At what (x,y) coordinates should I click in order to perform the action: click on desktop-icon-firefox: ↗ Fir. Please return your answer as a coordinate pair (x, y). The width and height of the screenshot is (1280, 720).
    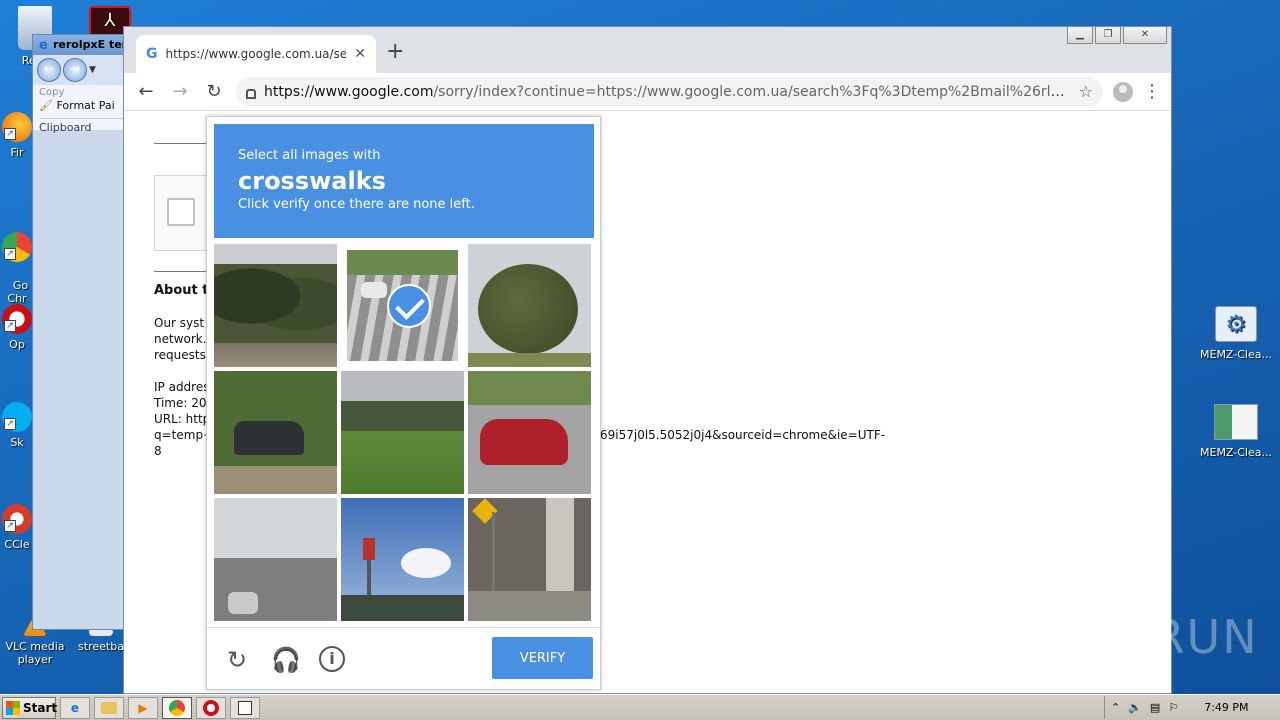
    Looking at the image, I should click on (17, 135).